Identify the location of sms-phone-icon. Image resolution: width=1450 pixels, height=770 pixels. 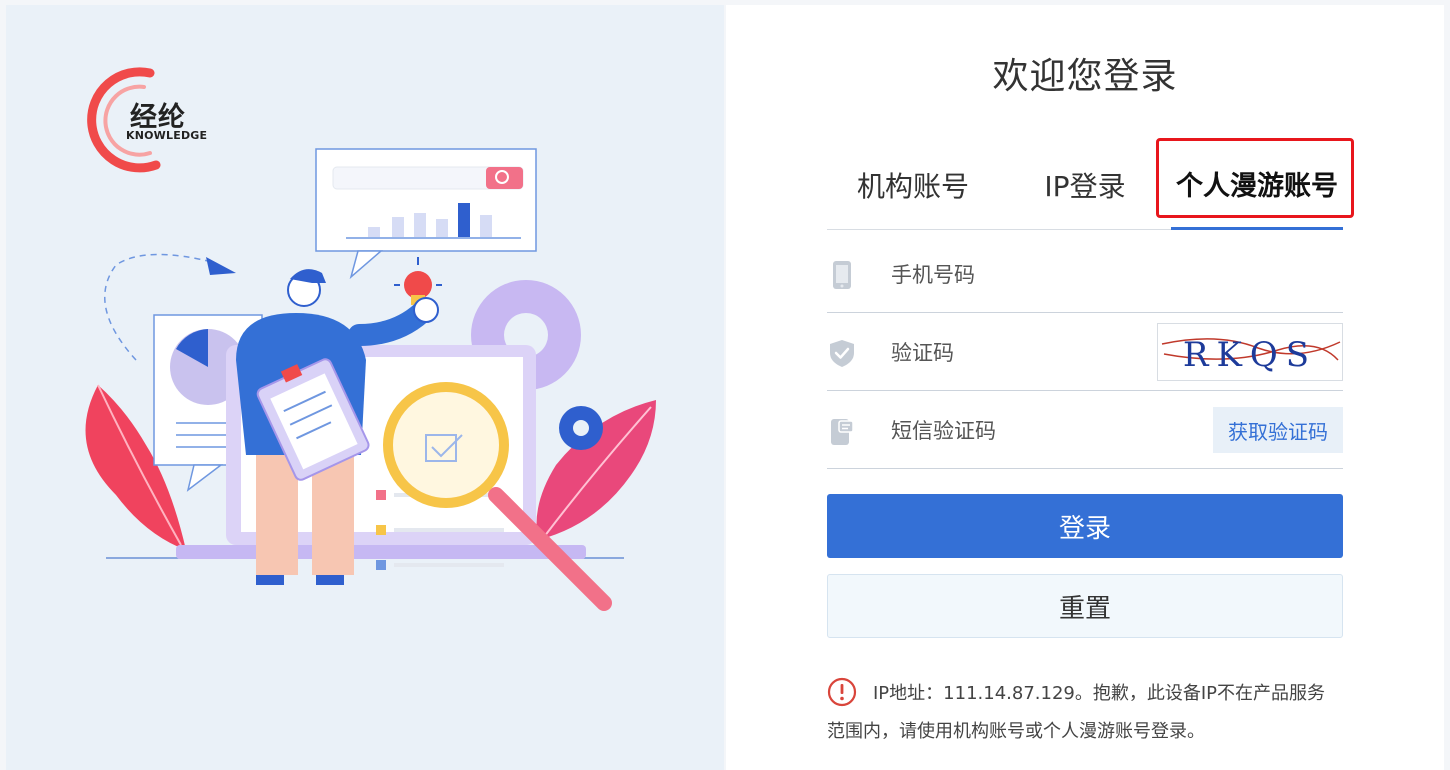
(842, 432).